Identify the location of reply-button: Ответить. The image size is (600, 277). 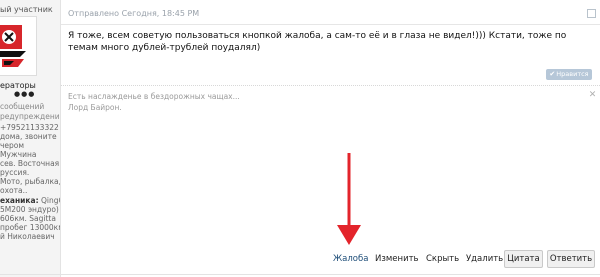
(571, 259).